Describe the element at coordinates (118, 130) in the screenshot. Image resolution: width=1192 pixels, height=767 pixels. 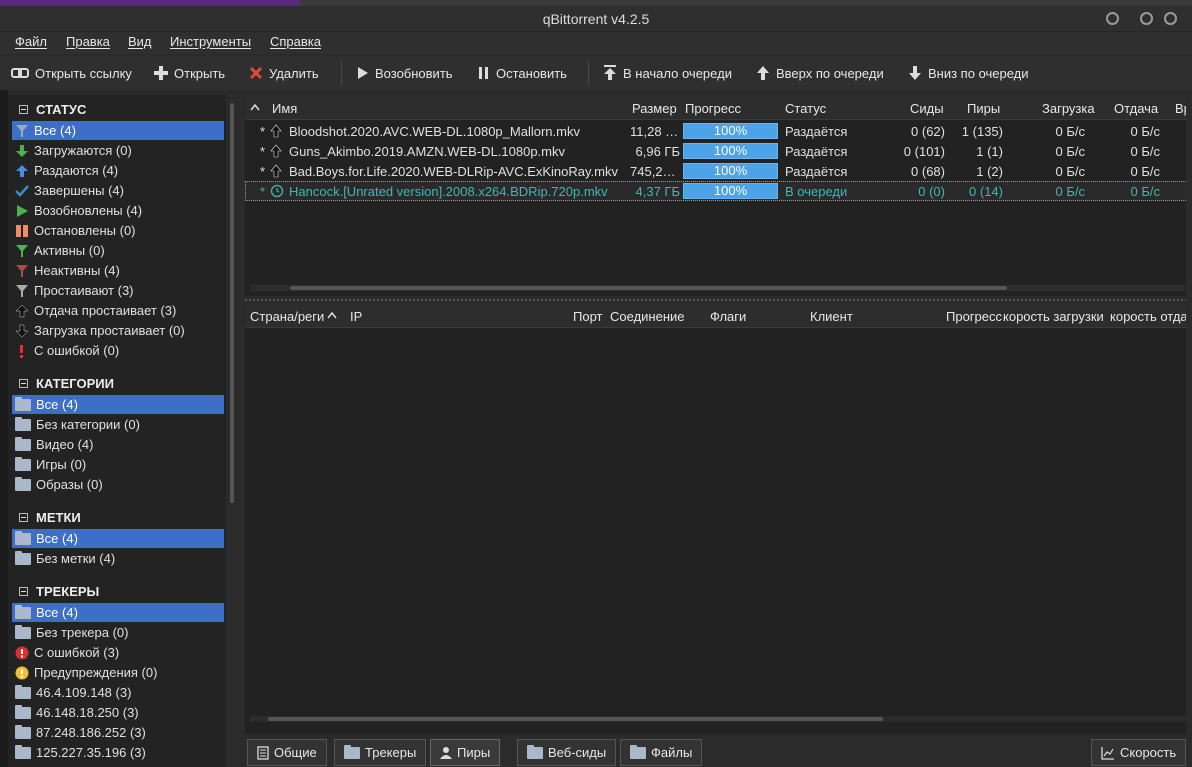
I see `status-item-all: Все (4)` at that location.